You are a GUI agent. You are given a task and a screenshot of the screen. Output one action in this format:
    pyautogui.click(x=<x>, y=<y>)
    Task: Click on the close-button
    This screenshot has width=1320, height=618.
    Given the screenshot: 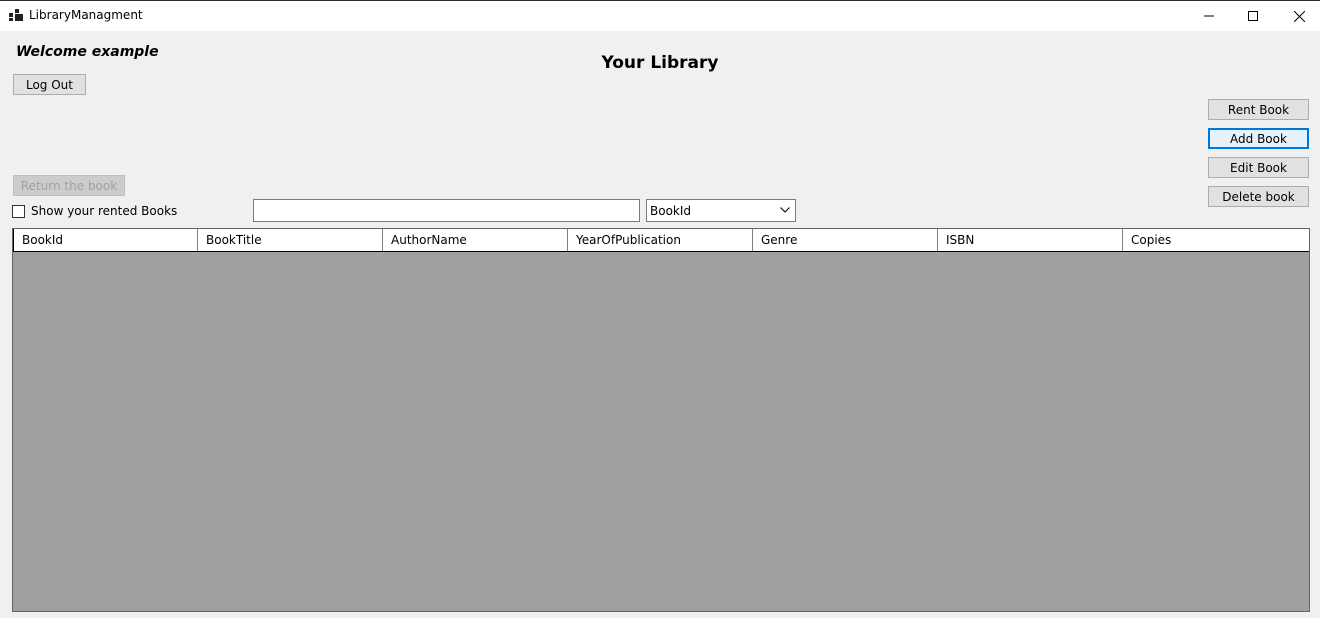 What is the action you would take?
    pyautogui.click(x=1298, y=16)
    